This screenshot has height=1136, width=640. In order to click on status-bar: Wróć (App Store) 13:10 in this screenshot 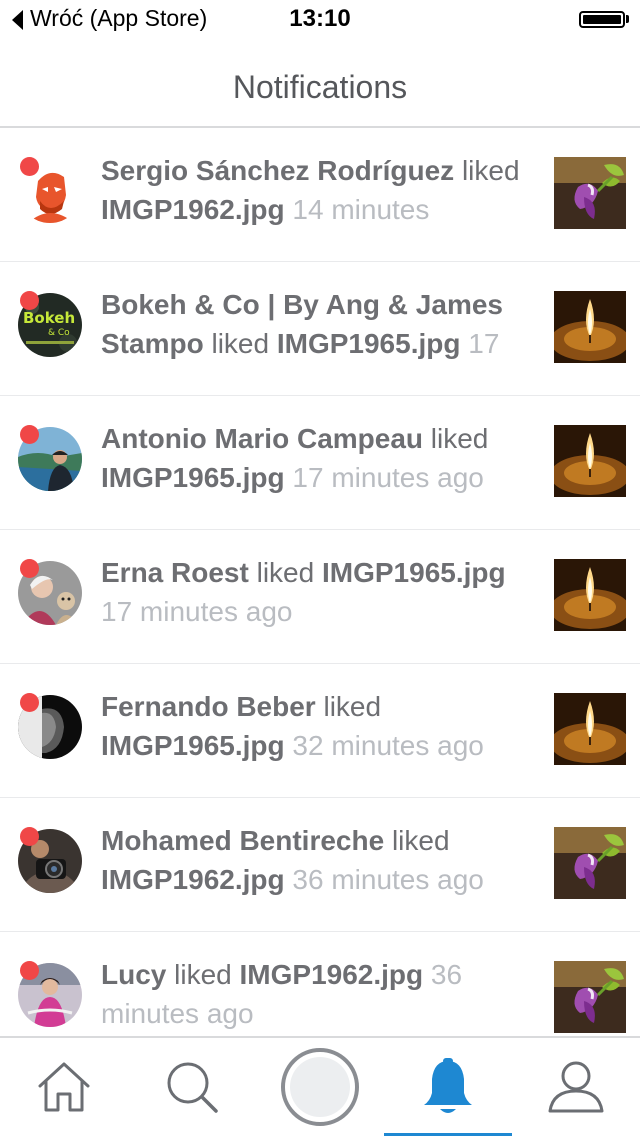, I will do `click(320, 20)`.